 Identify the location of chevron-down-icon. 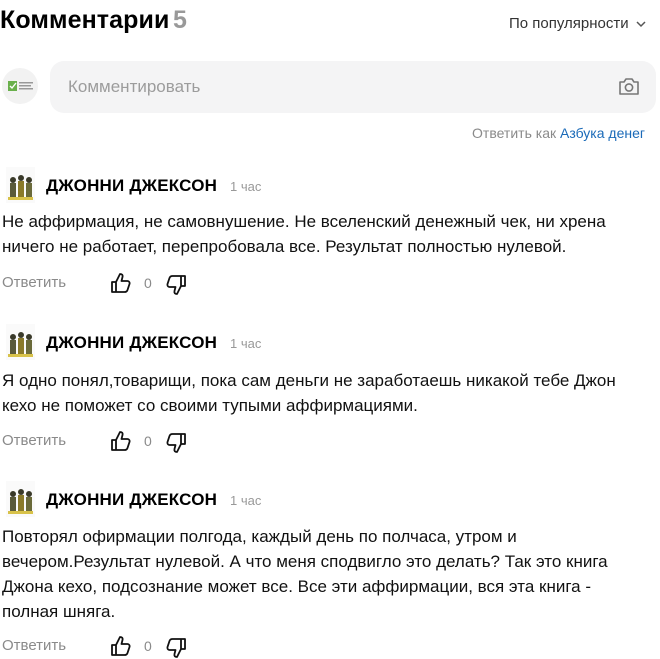
(641, 24).